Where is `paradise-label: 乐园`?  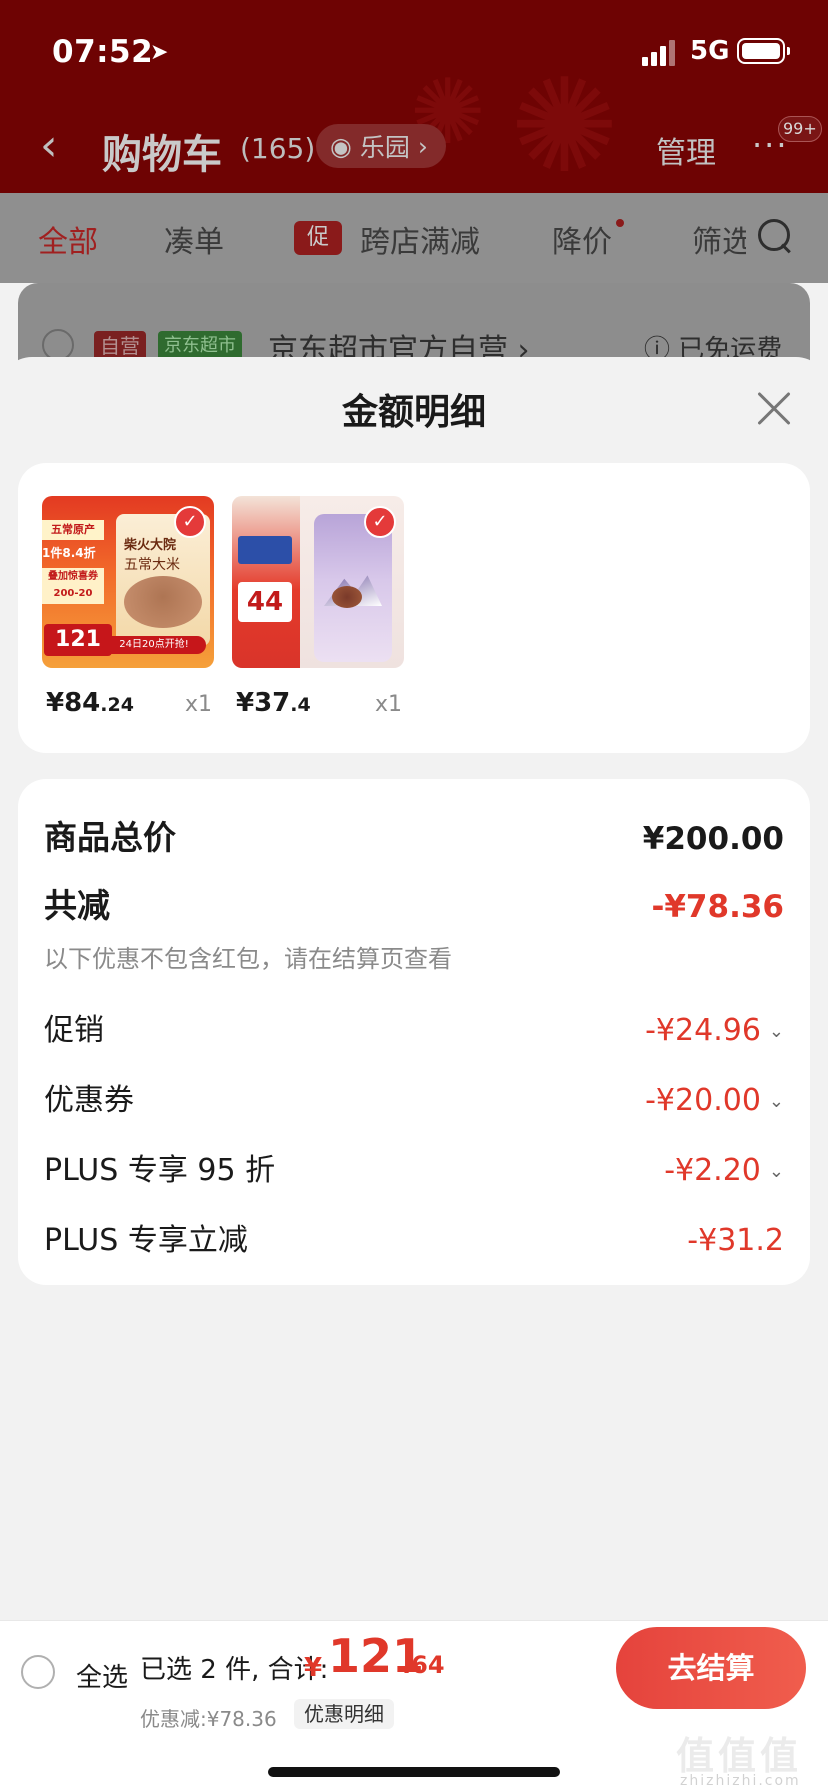
paradise-label: 乐园 is located at coordinates (384, 147).